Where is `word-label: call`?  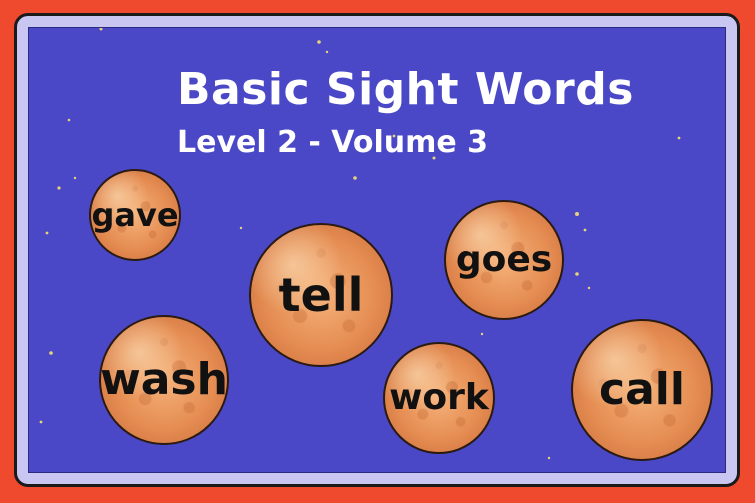
word-label: call is located at coordinates (642, 389).